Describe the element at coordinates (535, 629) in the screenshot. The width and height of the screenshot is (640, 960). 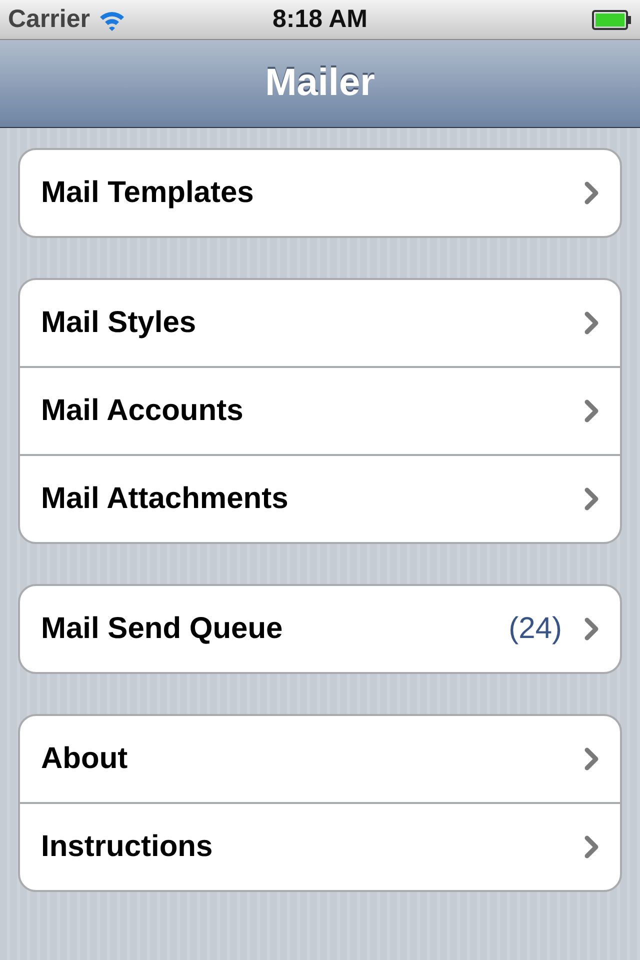
I see `row-count: (24)` at that location.